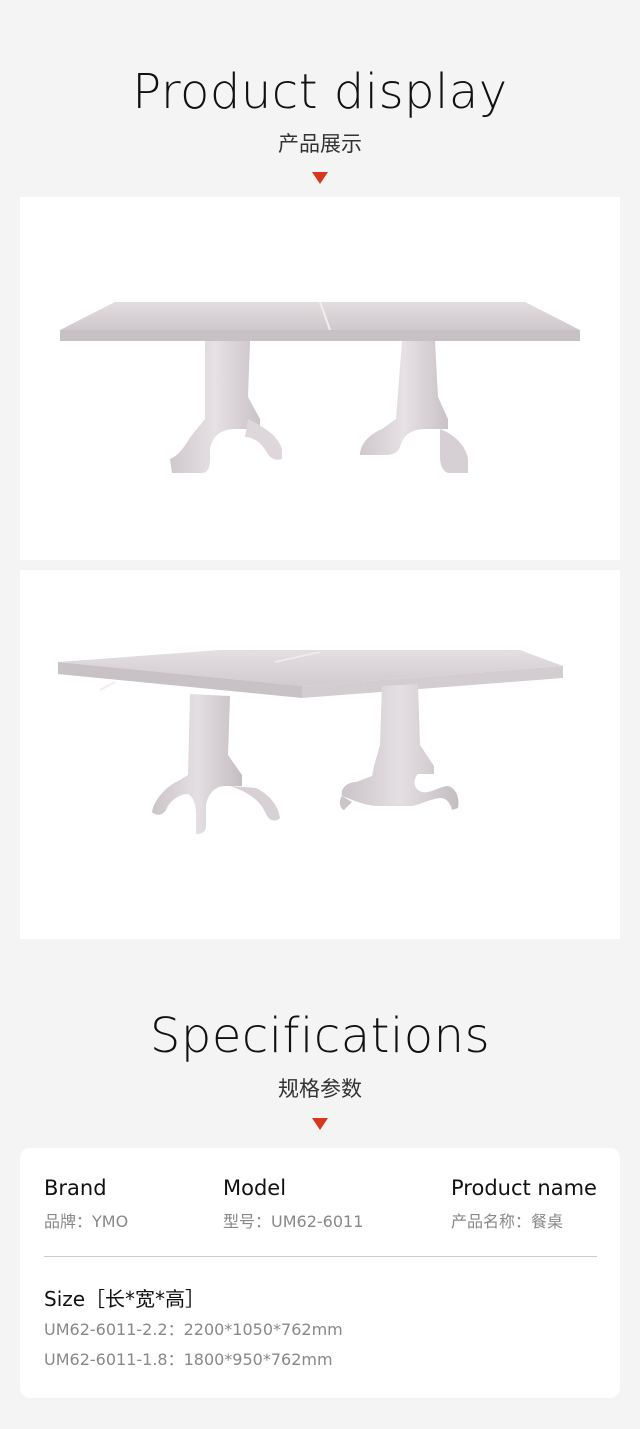  What do you see at coordinates (320, 92) in the screenshot?
I see `product-display-title: Product display` at bounding box center [320, 92].